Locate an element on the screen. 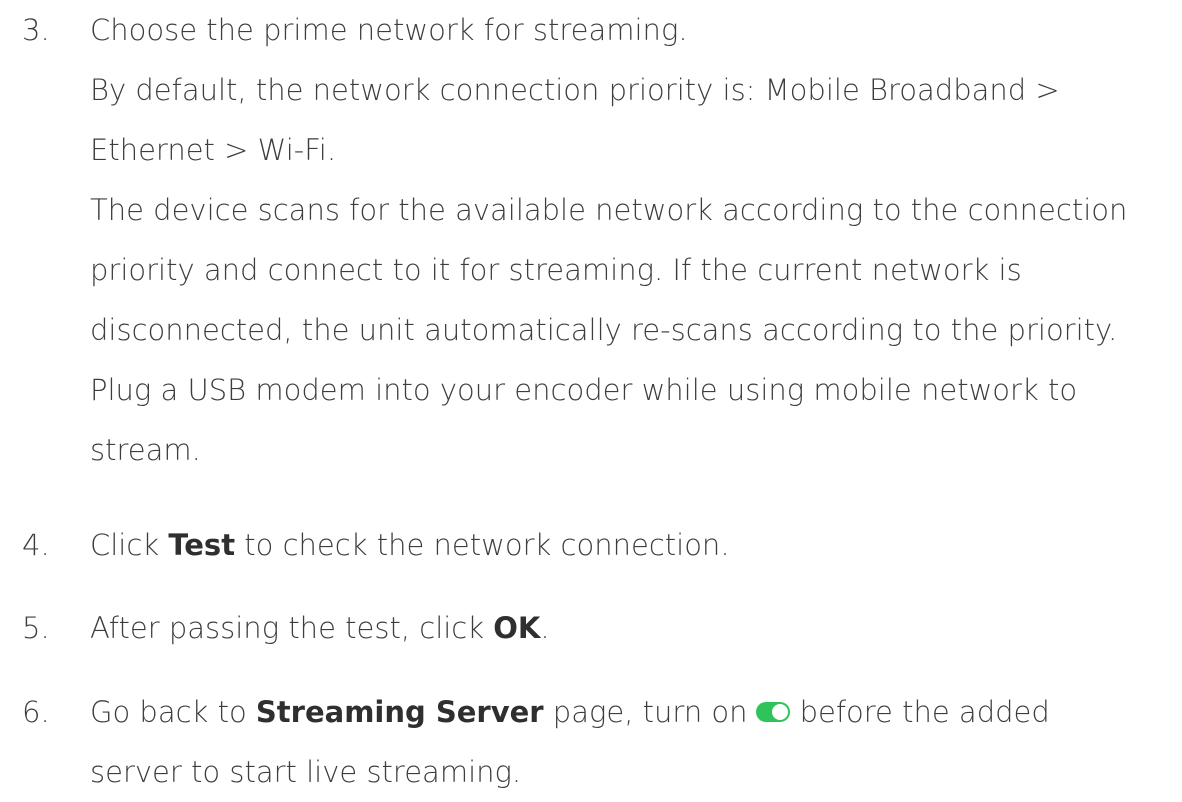  step-text: Click is located at coordinates (129, 545).